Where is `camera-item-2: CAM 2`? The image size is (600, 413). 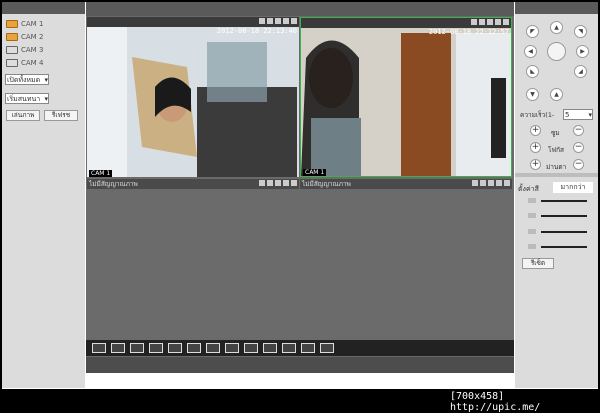 camera-item-2: CAM 2 is located at coordinates (41, 36).